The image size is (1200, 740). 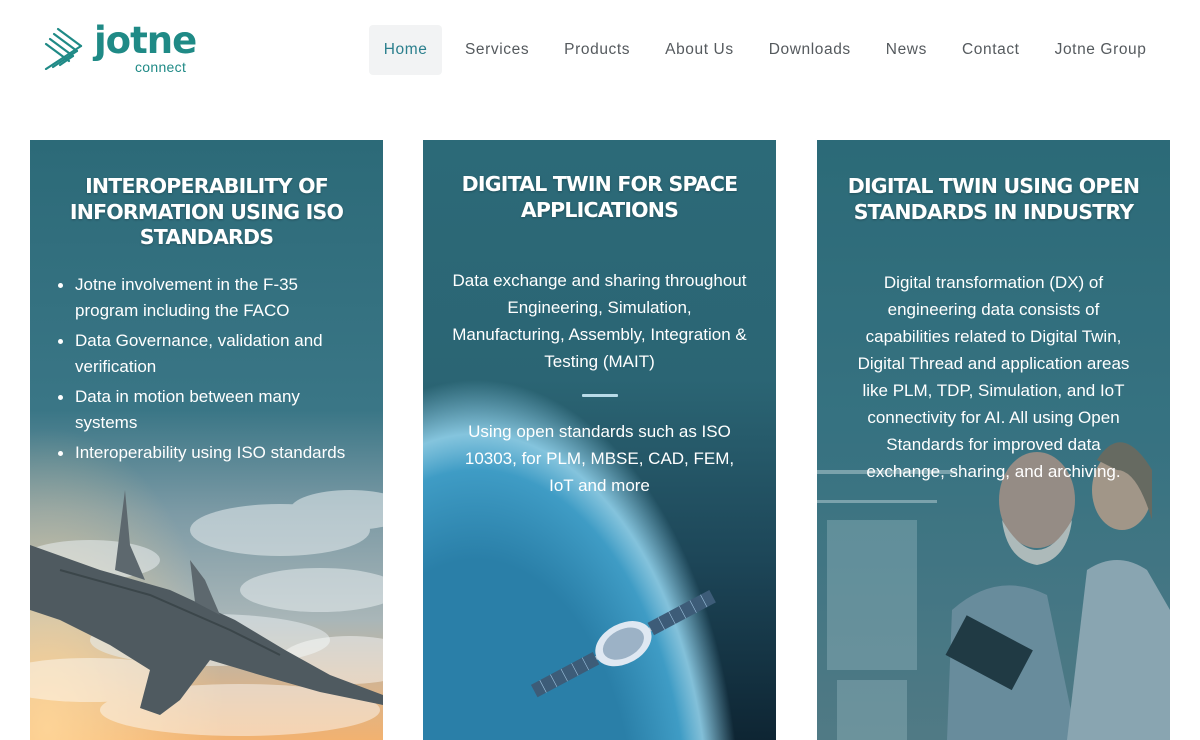 I want to click on nav-products: Products, so click(x=597, y=50).